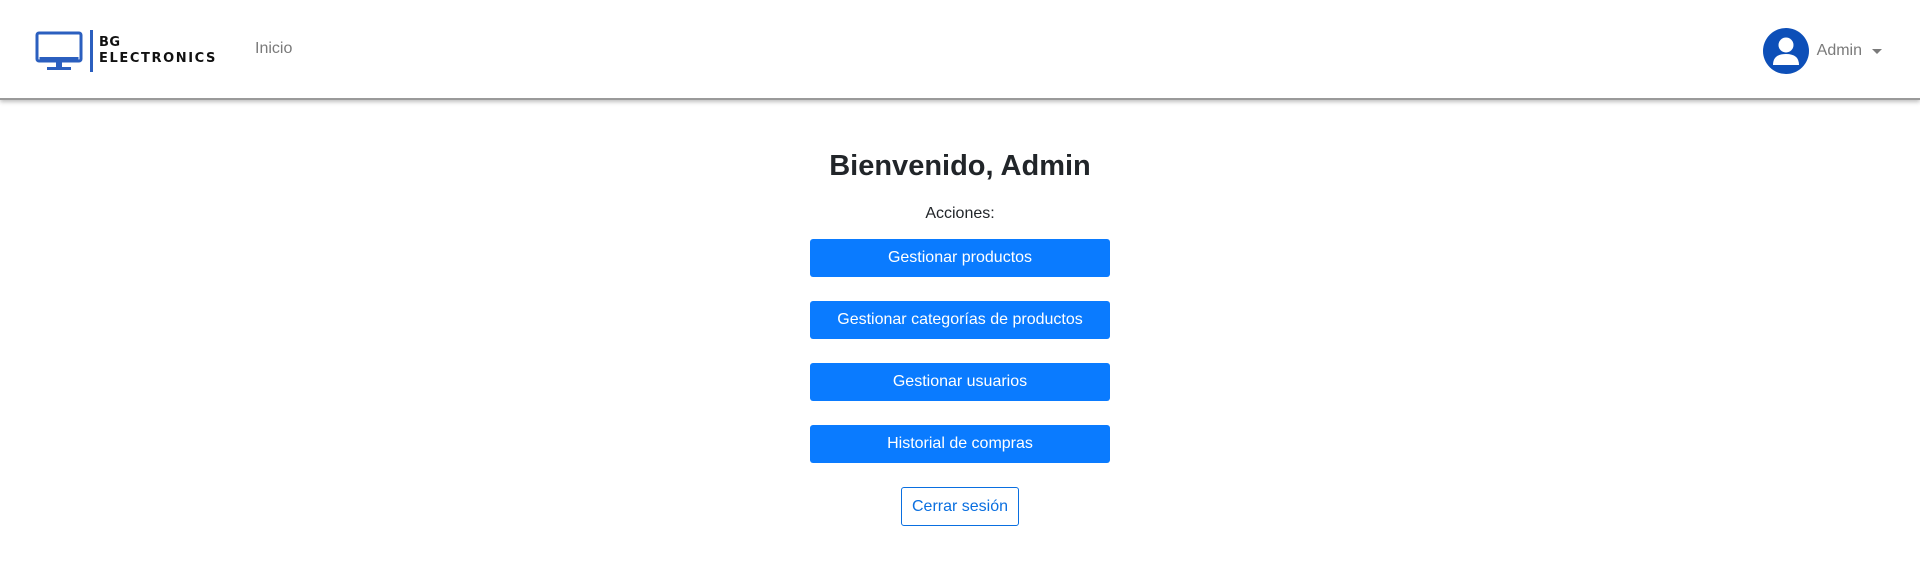  I want to click on user-avatar-icon, so click(1785, 51).